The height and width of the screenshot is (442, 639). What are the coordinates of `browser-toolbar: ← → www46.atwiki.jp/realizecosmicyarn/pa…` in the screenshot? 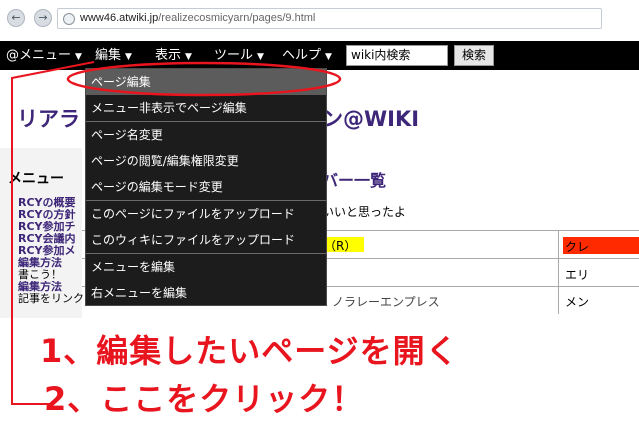 It's located at (319, 20).